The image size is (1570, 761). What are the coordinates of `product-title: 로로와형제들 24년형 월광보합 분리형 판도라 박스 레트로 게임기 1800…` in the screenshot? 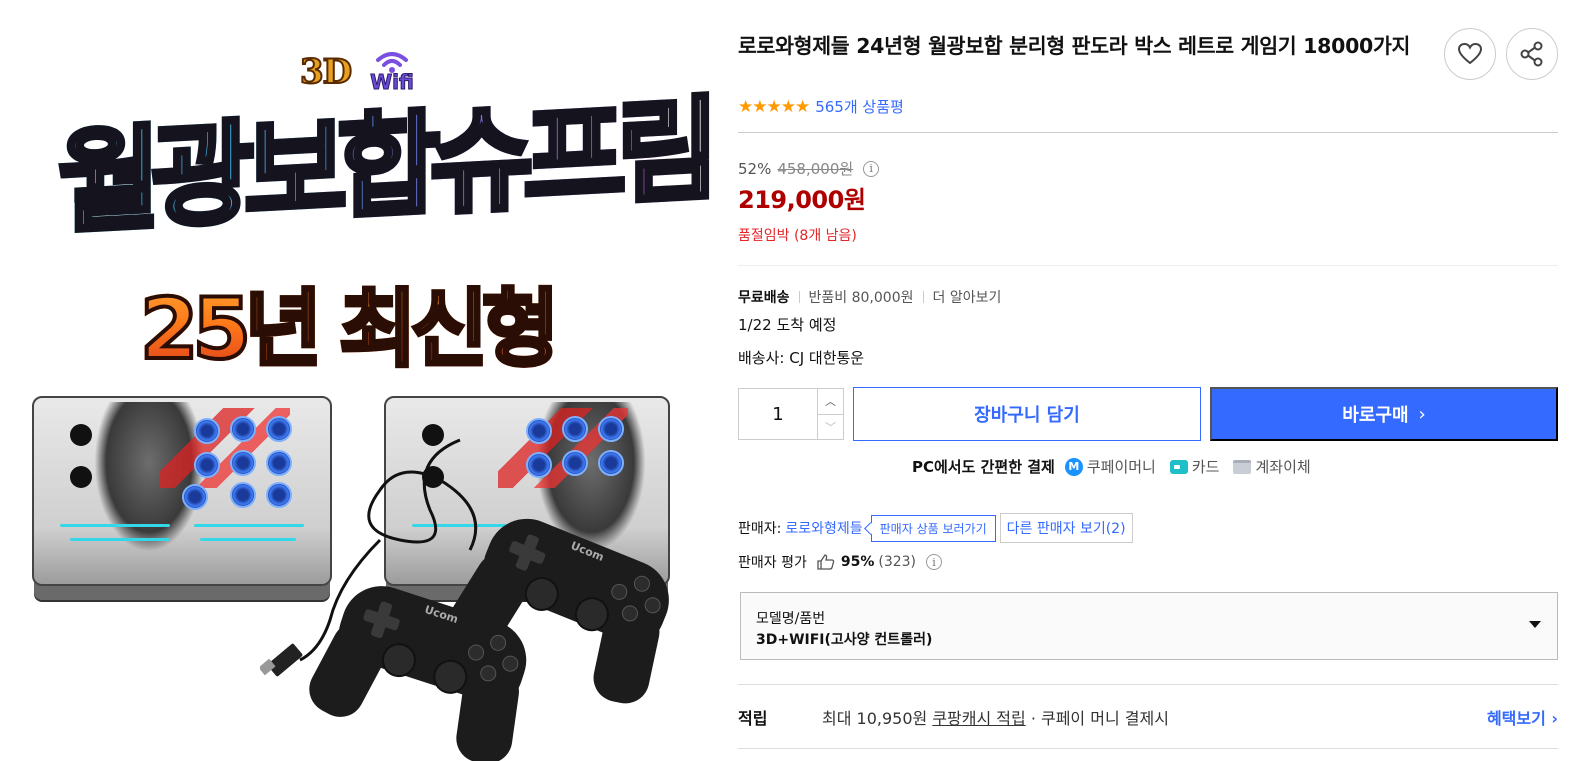 It's located at (1074, 46).